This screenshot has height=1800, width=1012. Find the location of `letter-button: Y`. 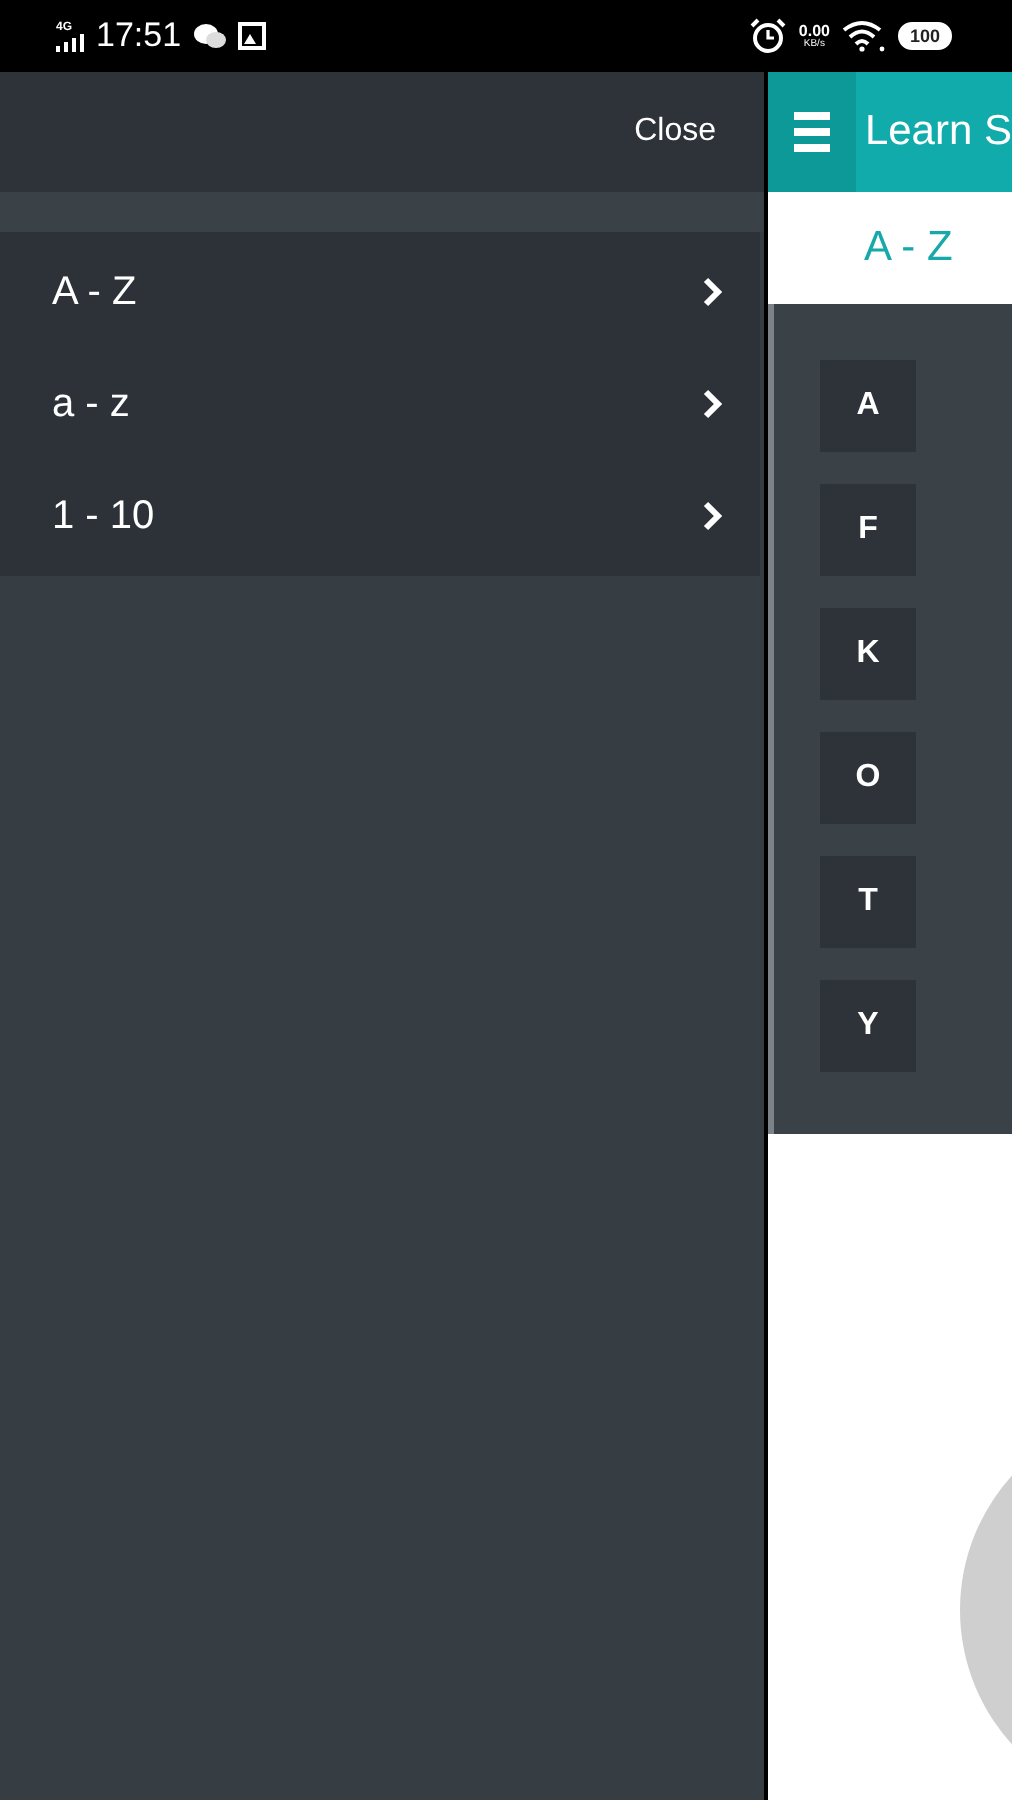

letter-button: Y is located at coordinates (868, 1026).